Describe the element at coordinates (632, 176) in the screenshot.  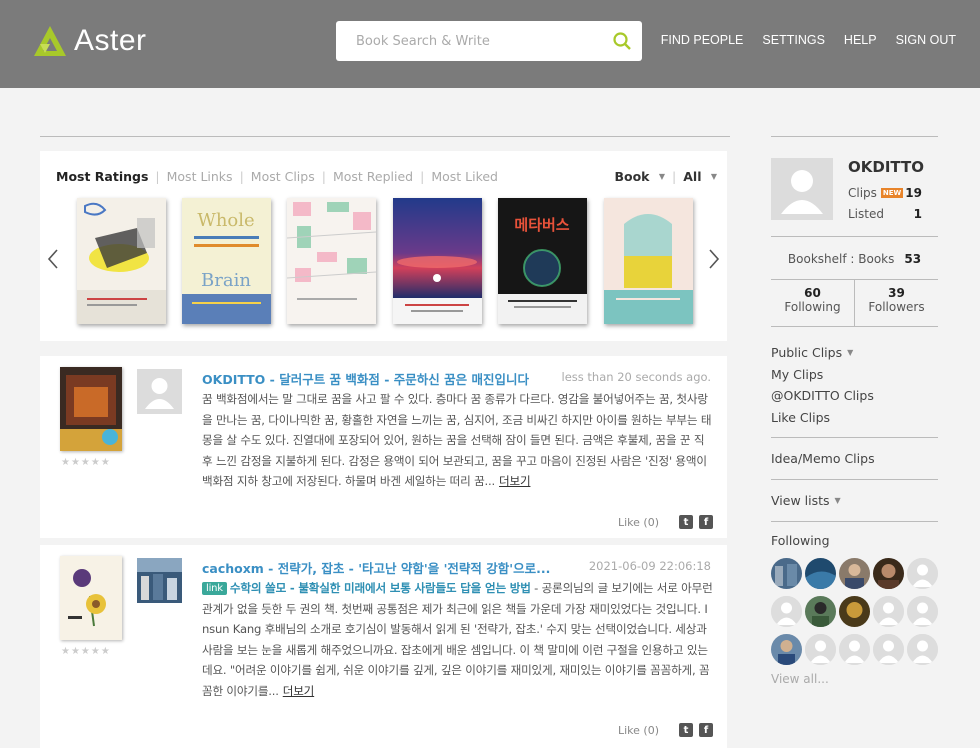
I see `filter-type-label: Book` at that location.